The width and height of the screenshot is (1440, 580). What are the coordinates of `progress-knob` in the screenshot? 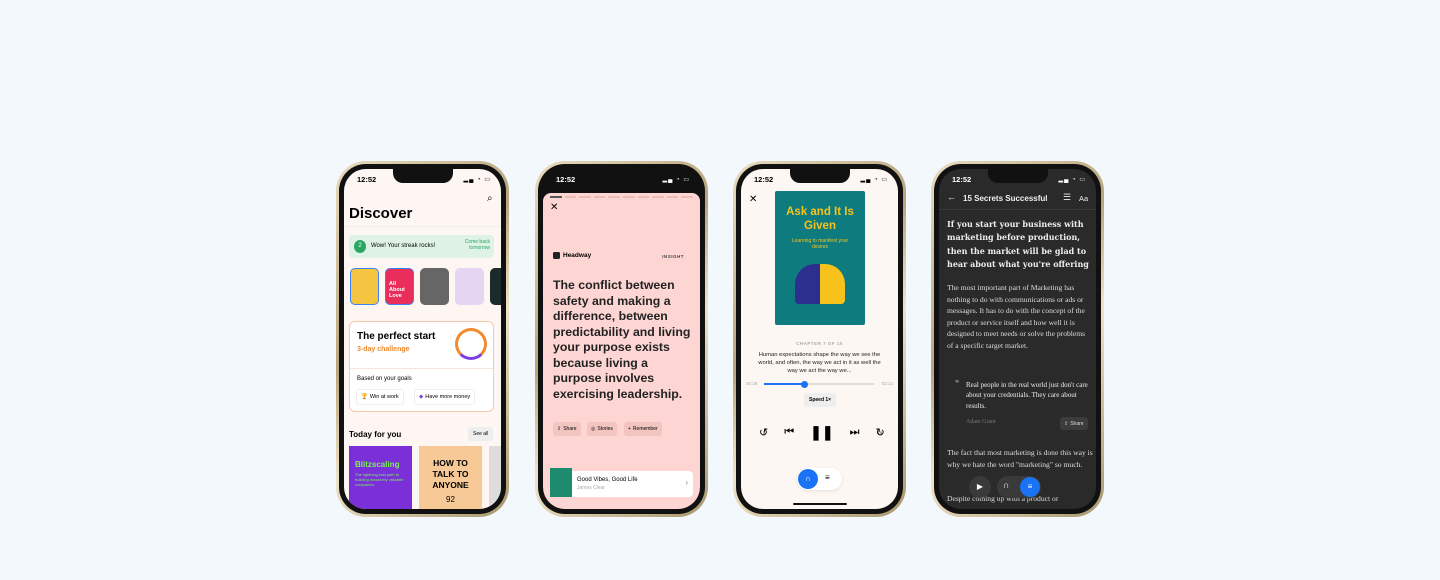 It's located at (805, 384).